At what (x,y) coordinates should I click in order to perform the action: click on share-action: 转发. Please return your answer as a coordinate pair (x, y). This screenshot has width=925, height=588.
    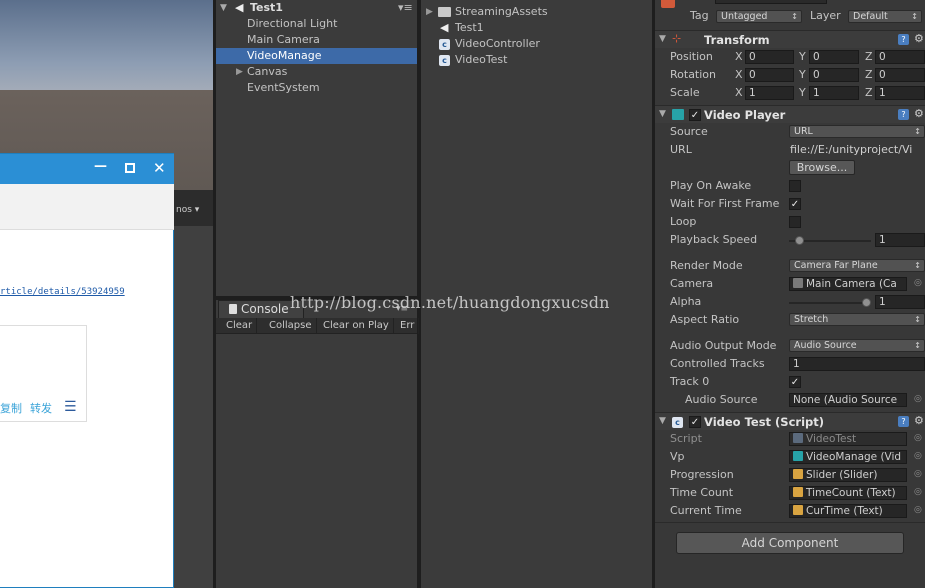
    Looking at the image, I should click on (41, 408).